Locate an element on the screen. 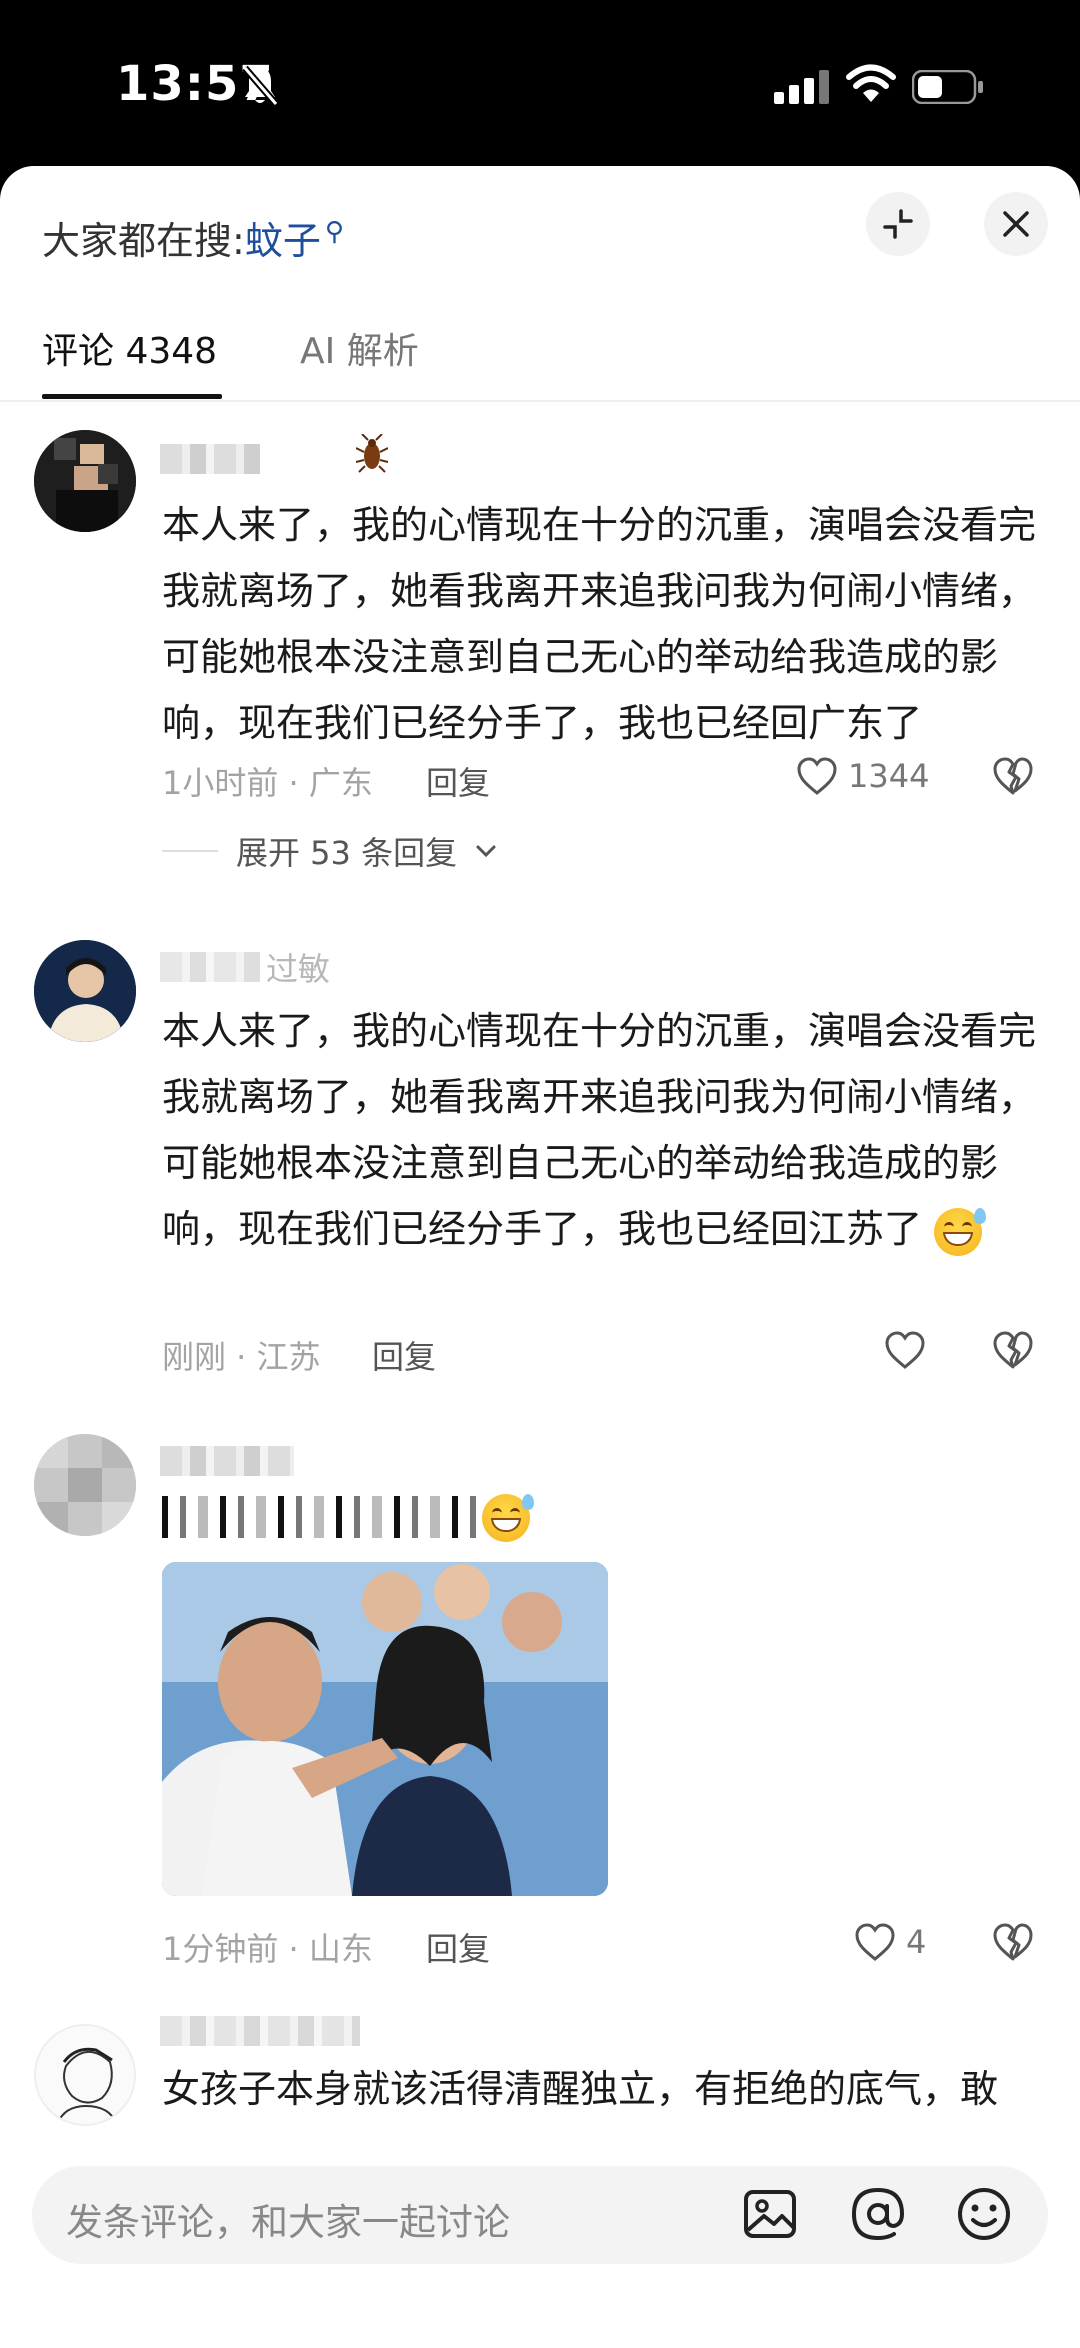  like-count: 1344 is located at coordinates (889, 776).